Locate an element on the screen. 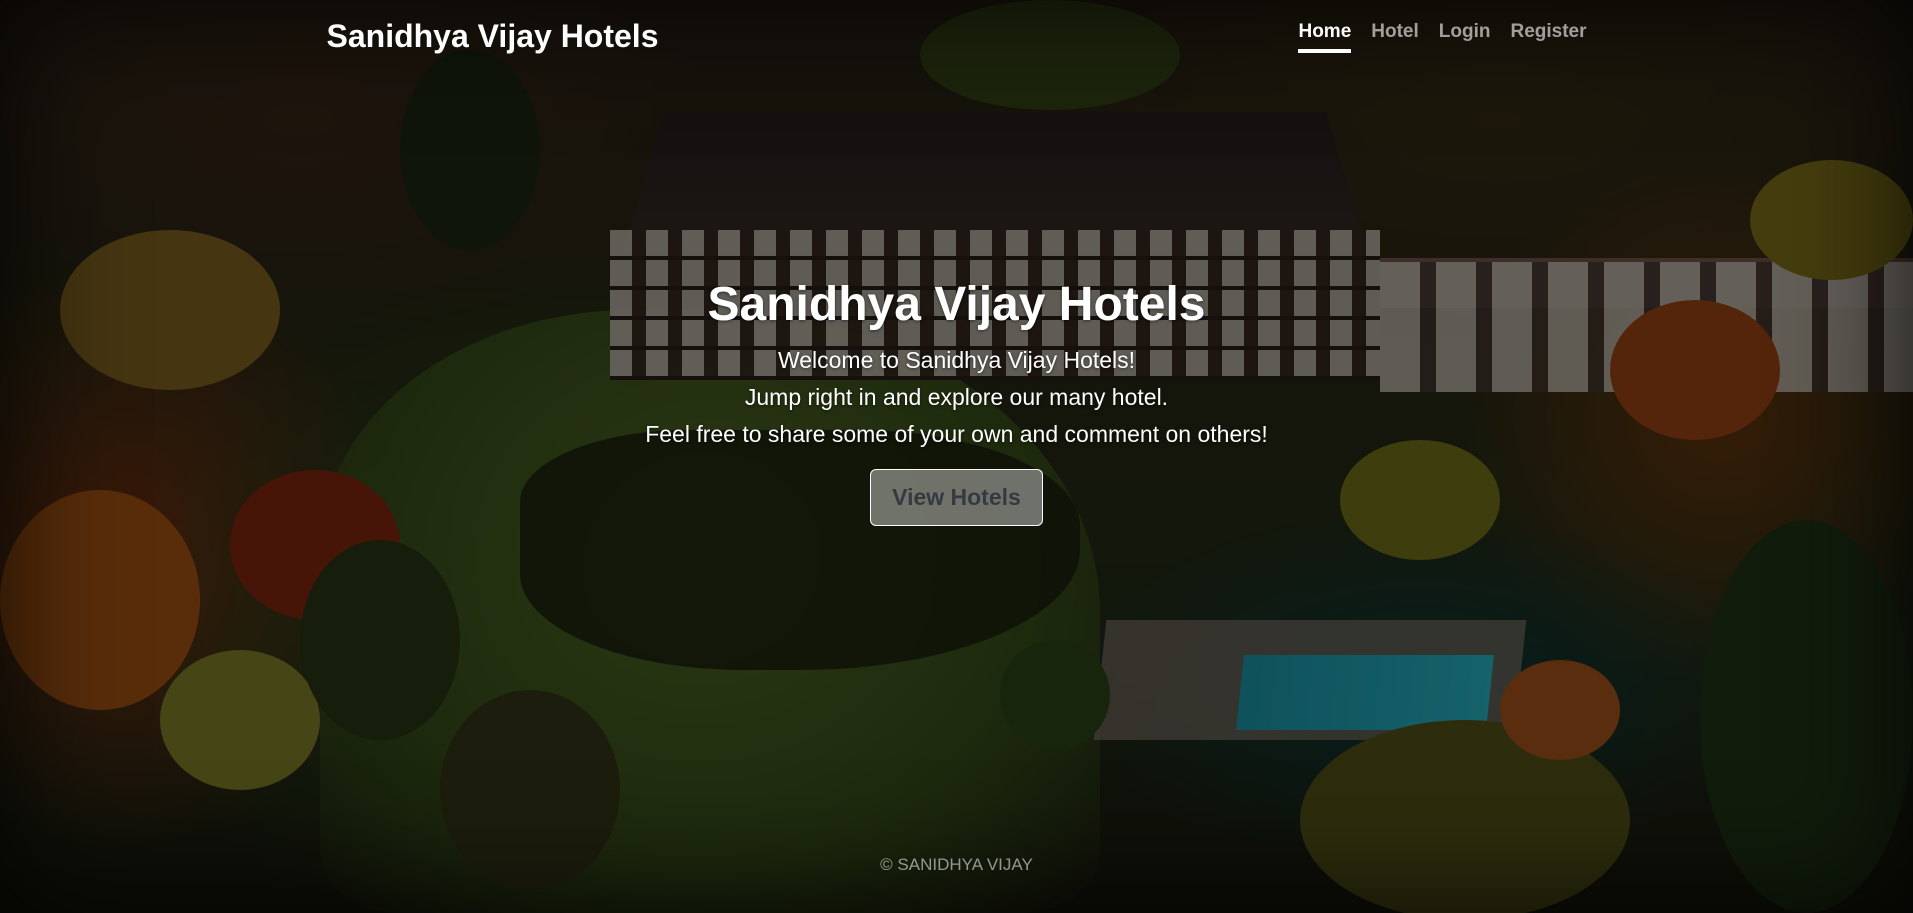  footer-copyright: © SANIDHYA VIJAY is located at coordinates (956, 864).